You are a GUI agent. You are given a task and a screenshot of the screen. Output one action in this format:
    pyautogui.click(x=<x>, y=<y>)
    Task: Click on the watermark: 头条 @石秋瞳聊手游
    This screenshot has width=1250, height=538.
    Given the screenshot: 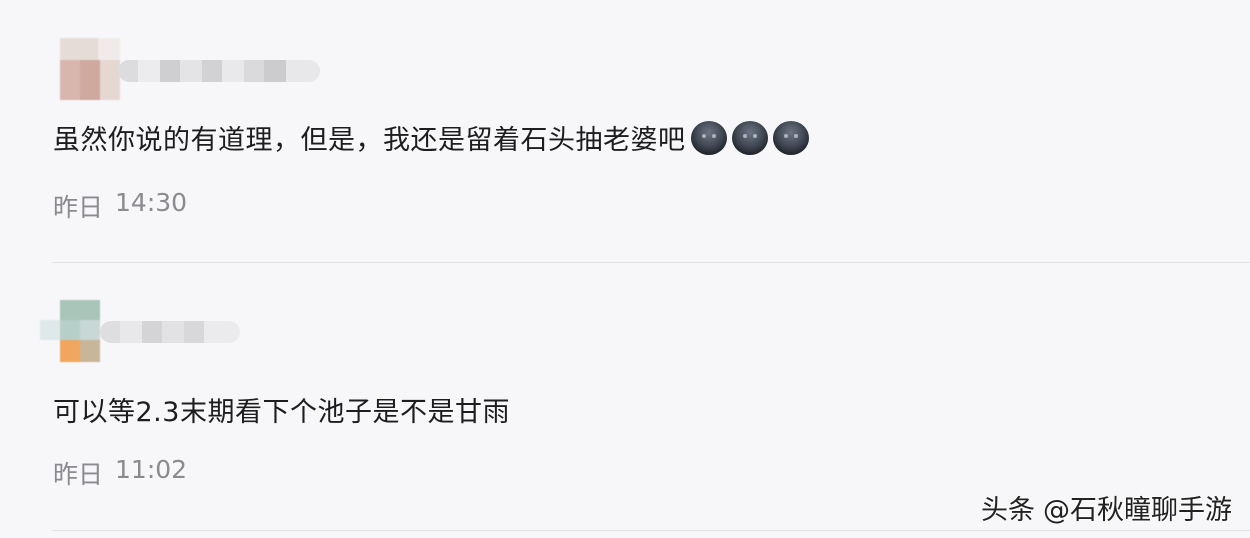 What is the action you would take?
    pyautogui.click(x=1106, y=507)
    